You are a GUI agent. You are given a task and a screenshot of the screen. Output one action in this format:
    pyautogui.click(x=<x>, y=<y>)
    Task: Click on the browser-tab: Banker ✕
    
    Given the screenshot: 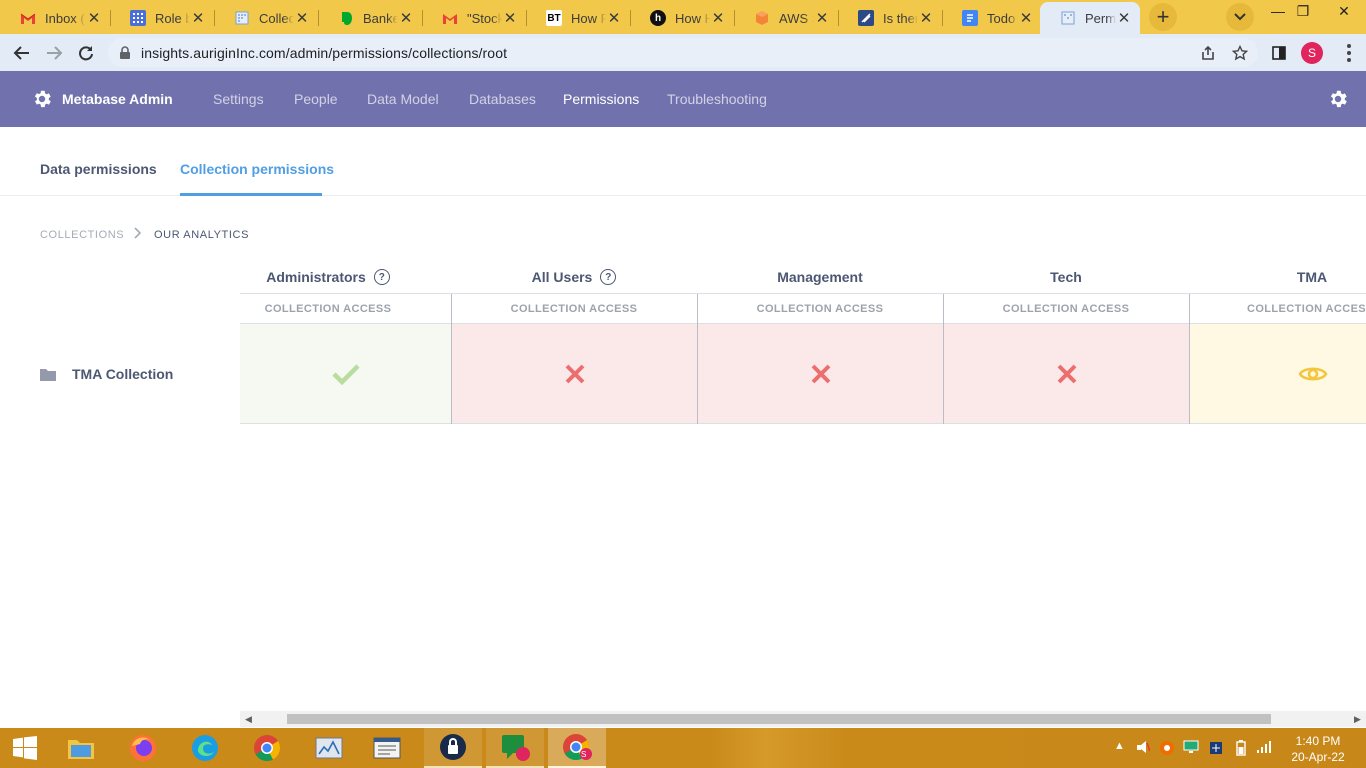 What is the action you would take?
    pyautogui.click(x=370, y=18)
    